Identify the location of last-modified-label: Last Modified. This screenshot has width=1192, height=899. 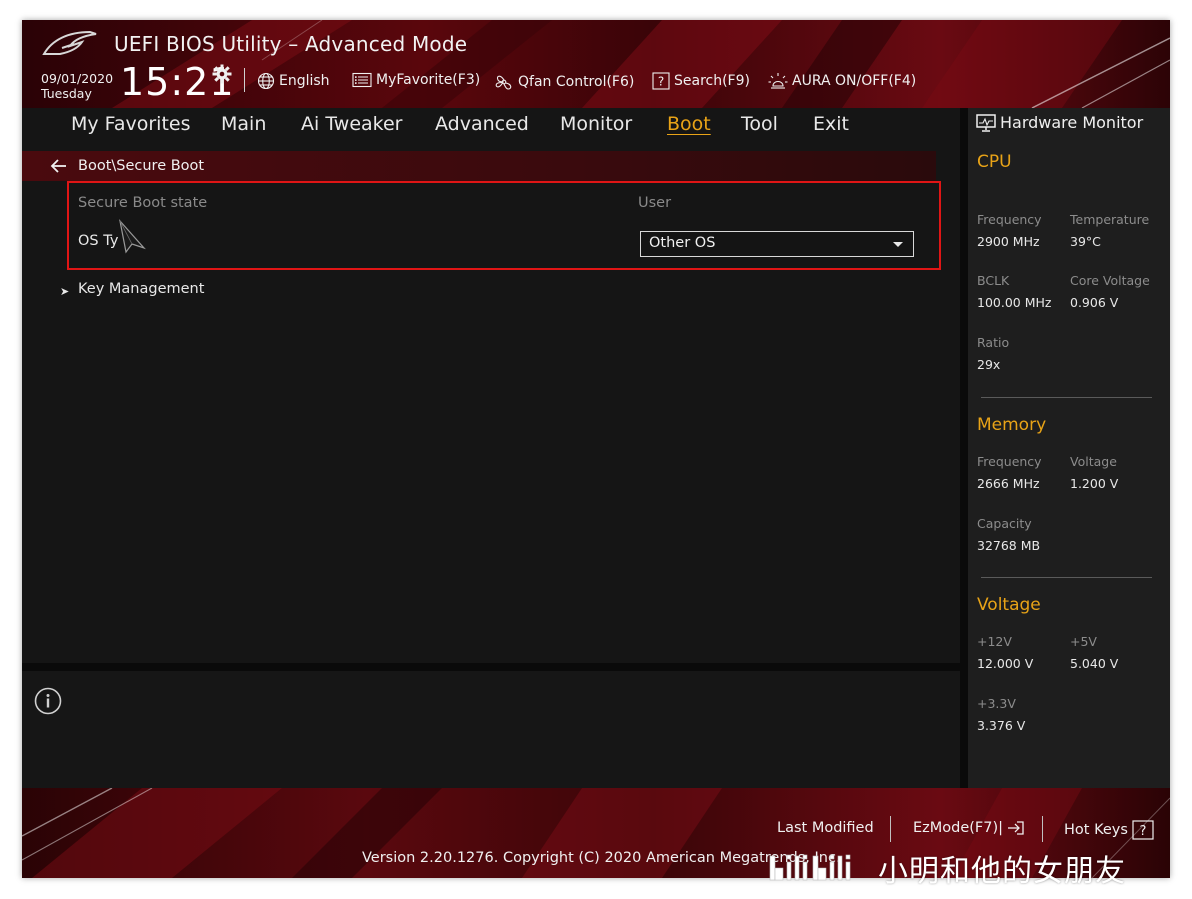
(825, 828).